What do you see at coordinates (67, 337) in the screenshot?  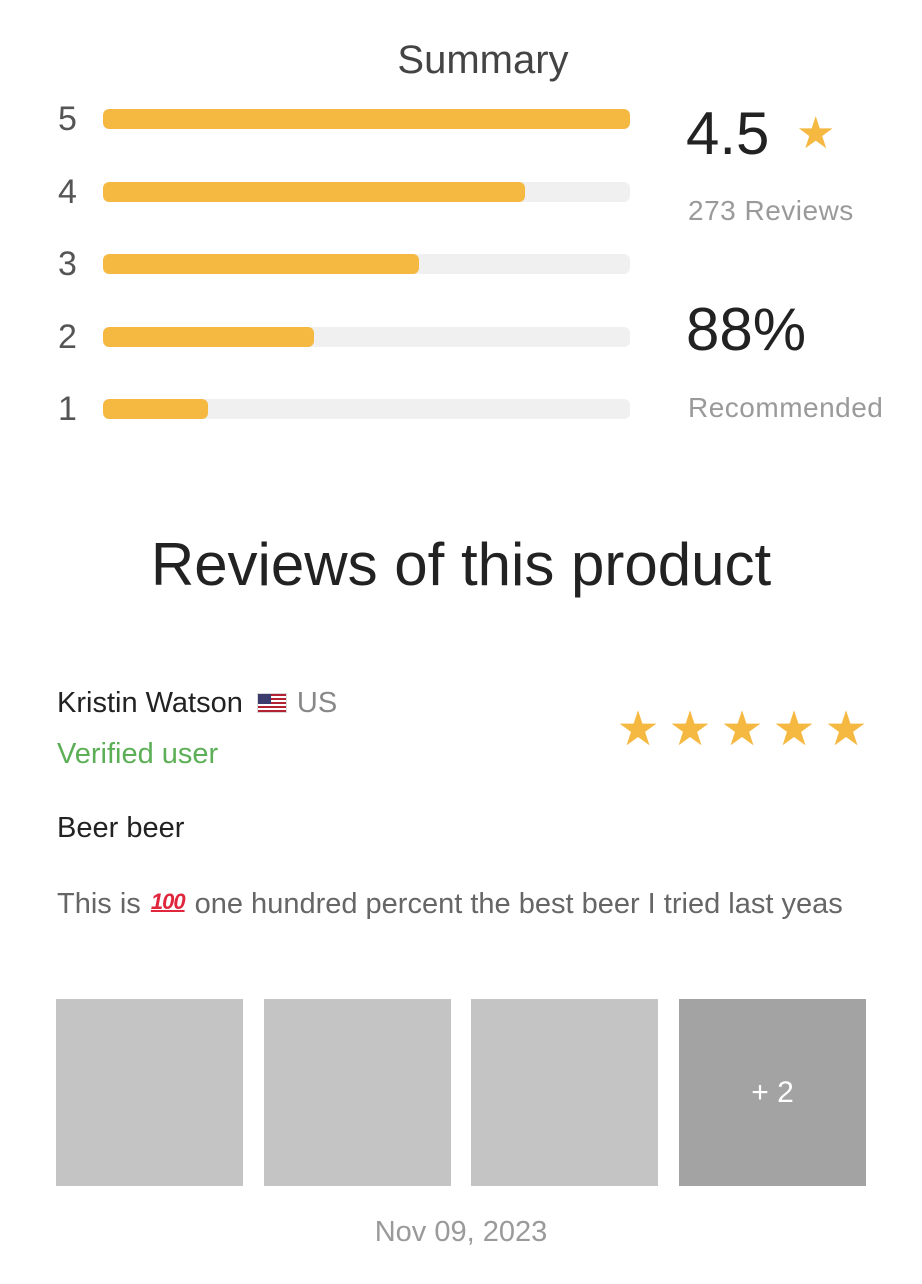 I see `rating-row-label: 2` at bounding box center [67, 337].